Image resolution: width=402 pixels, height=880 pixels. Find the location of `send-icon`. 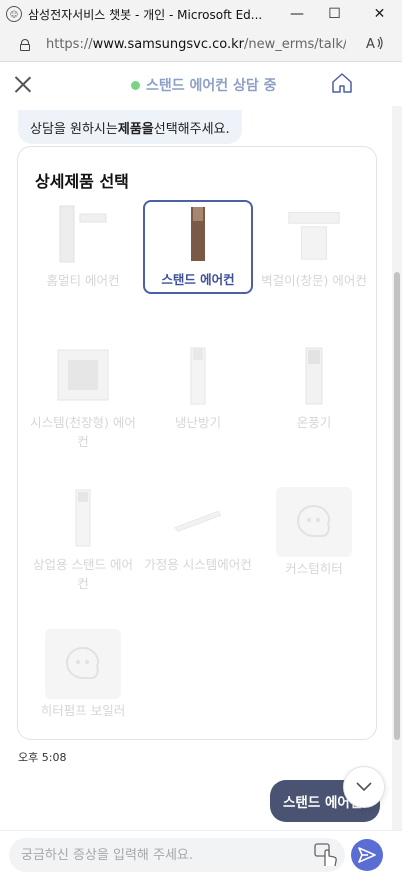

send-icon is located at coordinates (367, 855).